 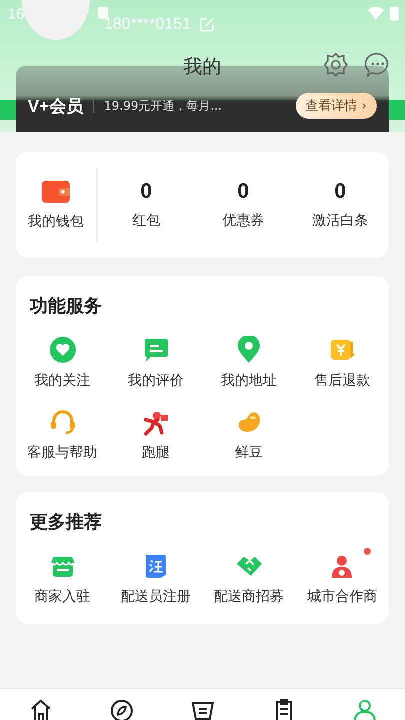 What do you see at coordinates (365, 708) in the screenshot?
I see `profile-icon` at bounding box center [365, 708].